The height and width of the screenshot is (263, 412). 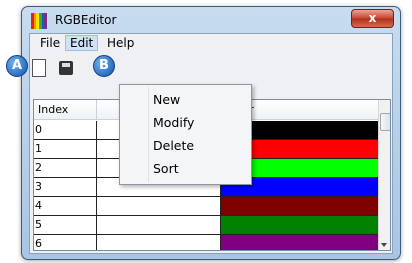 What do you see at coordinates (120, 43) in the screenshot?
I see `menu-help: Help` at bounding box center [120, 43].